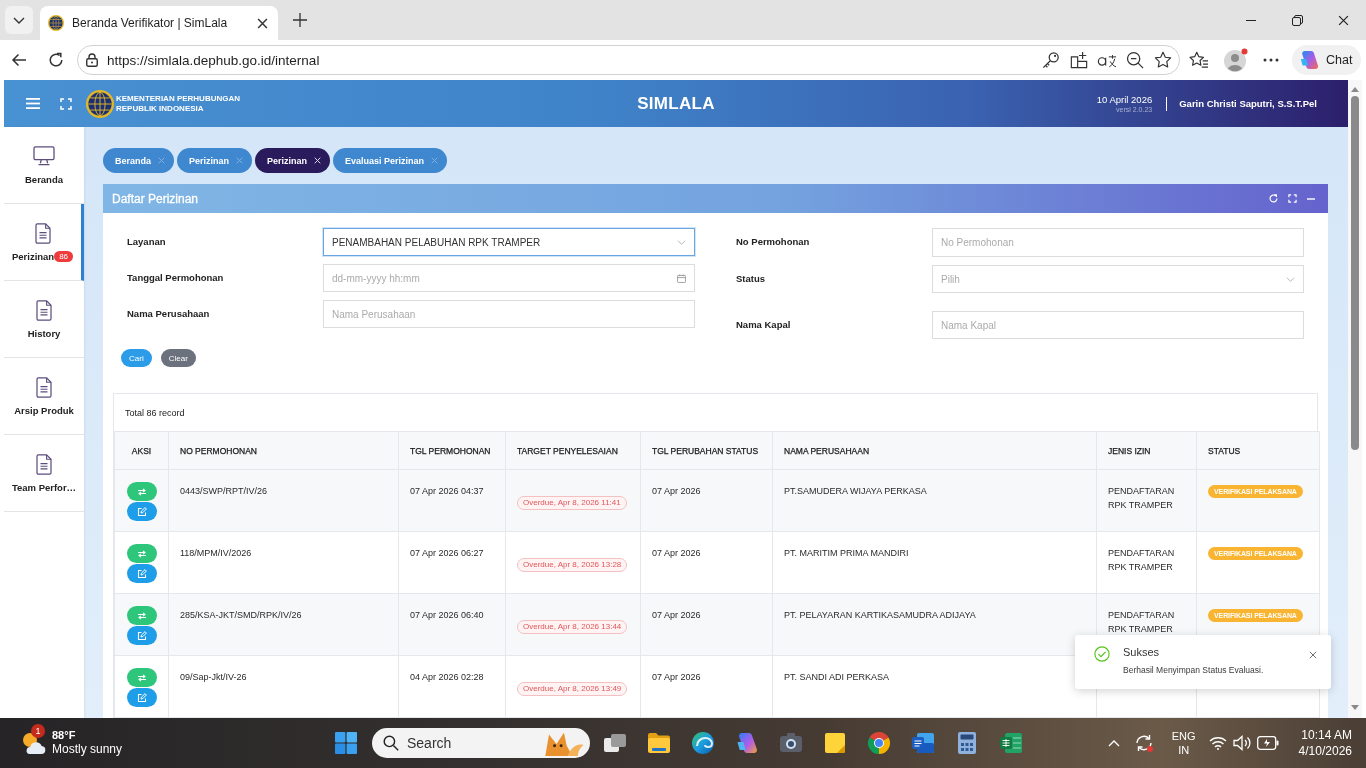  Describe the element at coordinates (681, 278) in the screenshot. I see `calendar-icon` at that location.